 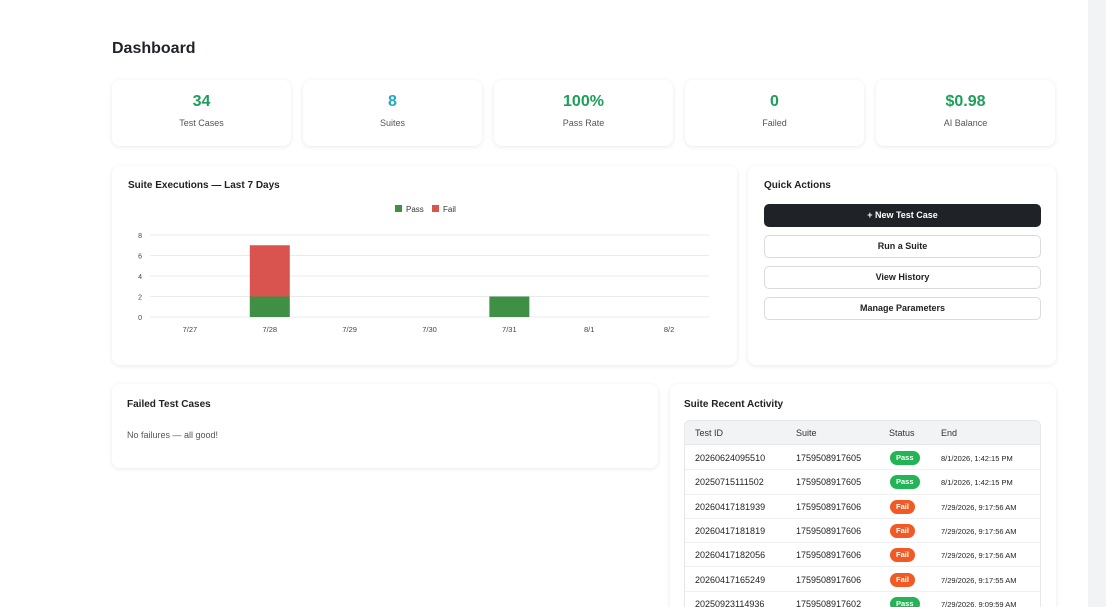 I want to click on suite-cell: 1759508917602, so click(x=829, y=602).